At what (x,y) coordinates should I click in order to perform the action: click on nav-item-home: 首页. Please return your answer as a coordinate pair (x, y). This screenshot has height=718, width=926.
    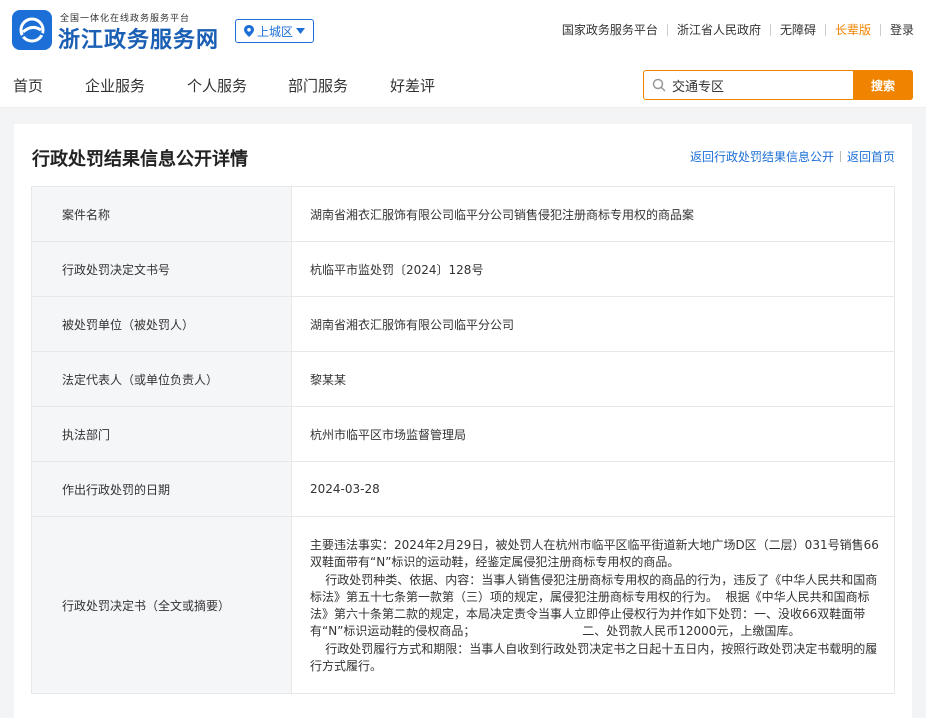
    Looking at the image, I should click on (28, 85).